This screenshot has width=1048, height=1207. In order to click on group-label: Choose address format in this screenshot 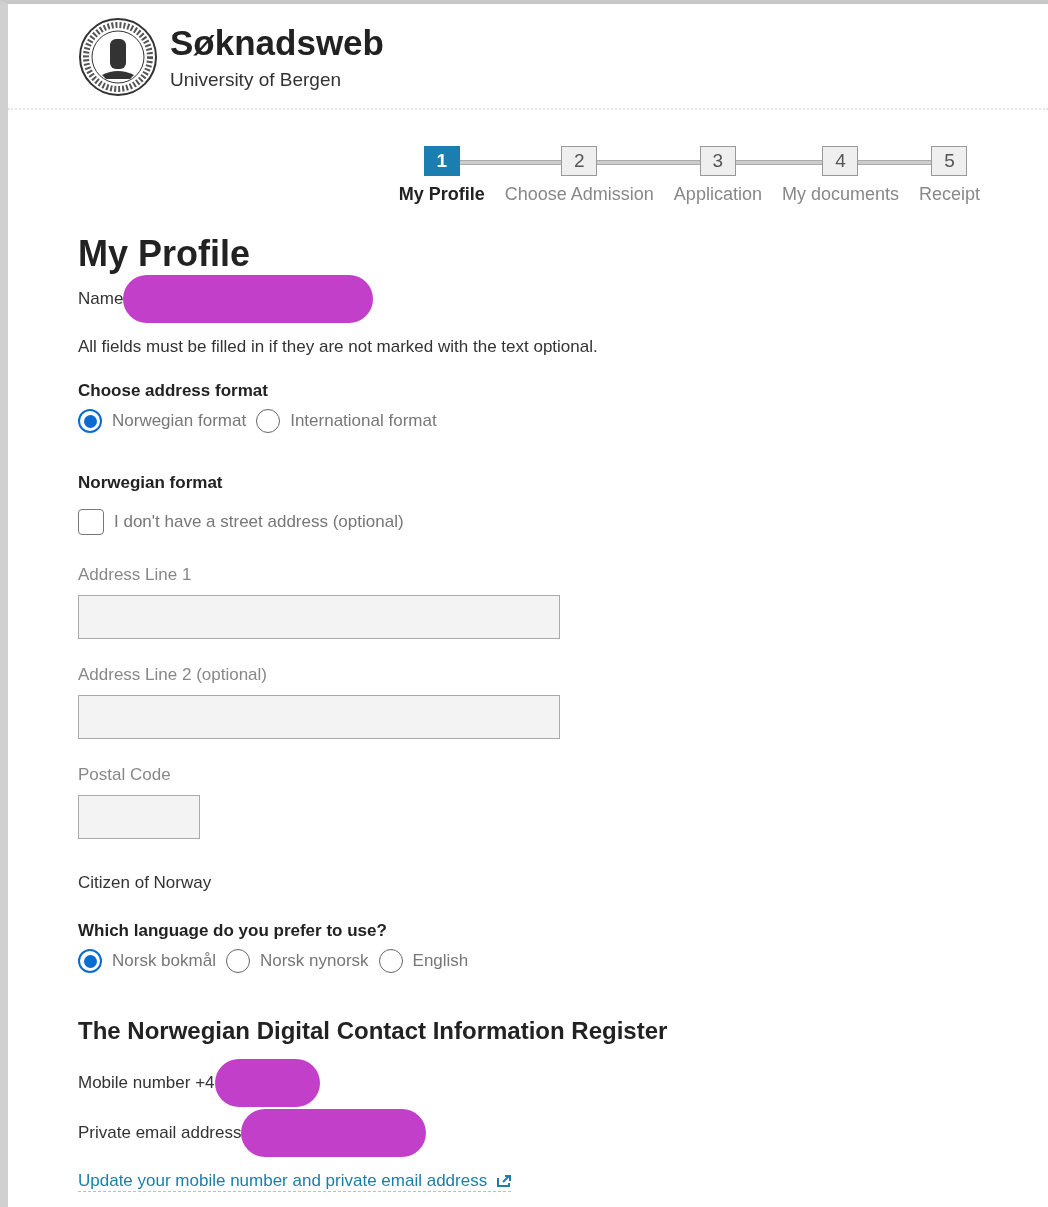, I will do `click(173, 391)`.